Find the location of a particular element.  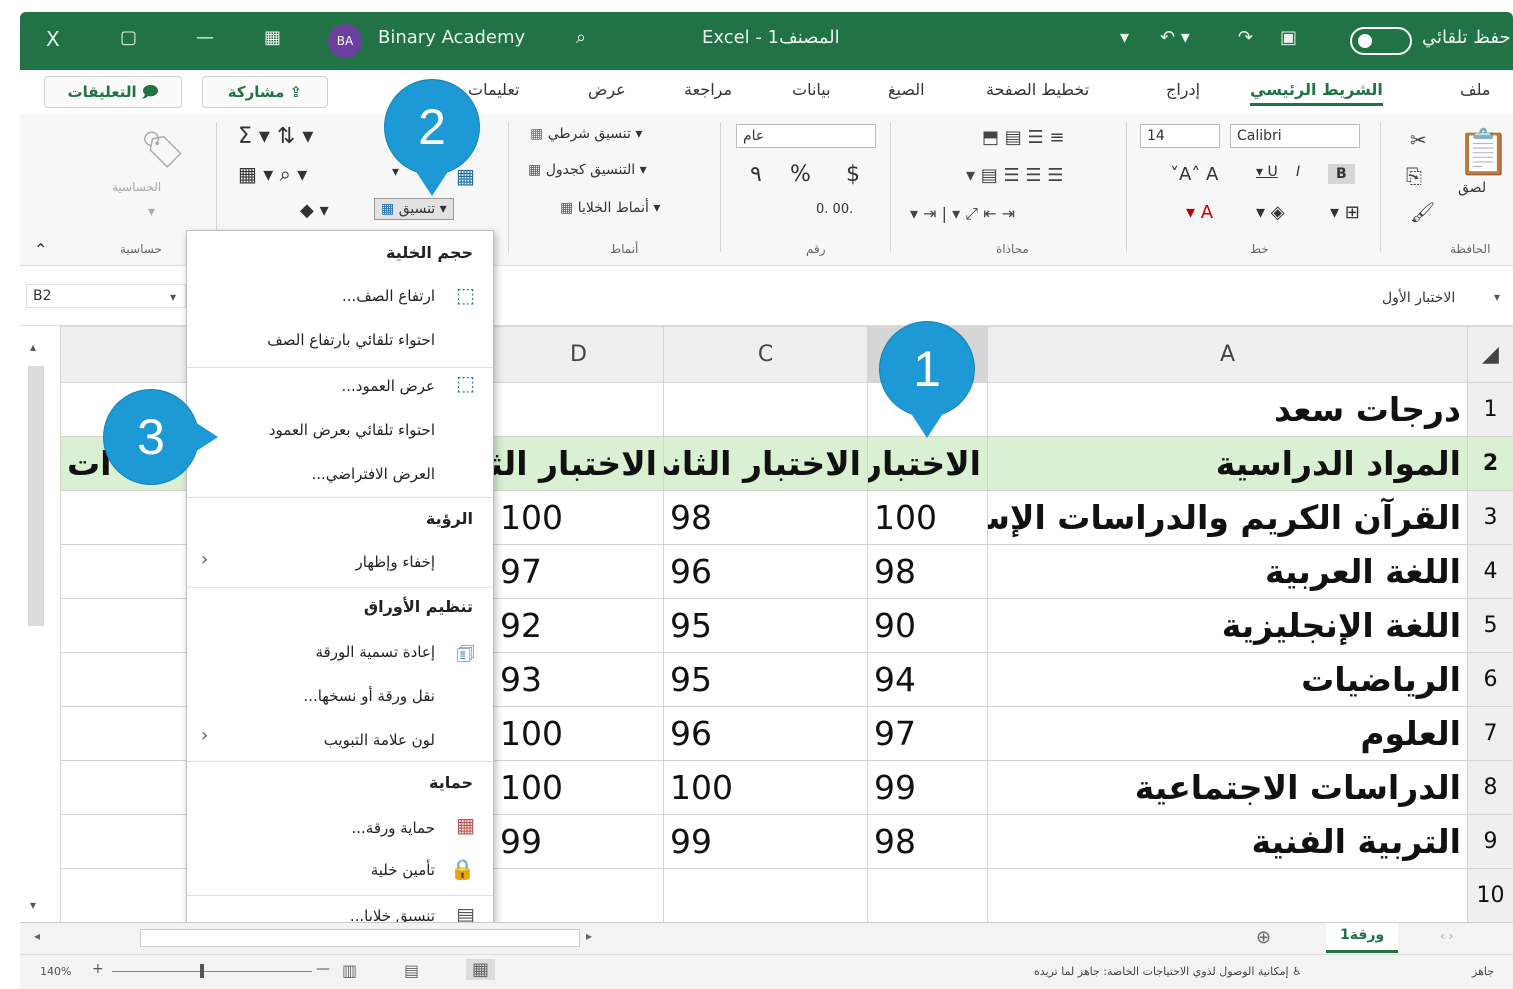

paste-label: لصق is located at coordinates (1472, 188).